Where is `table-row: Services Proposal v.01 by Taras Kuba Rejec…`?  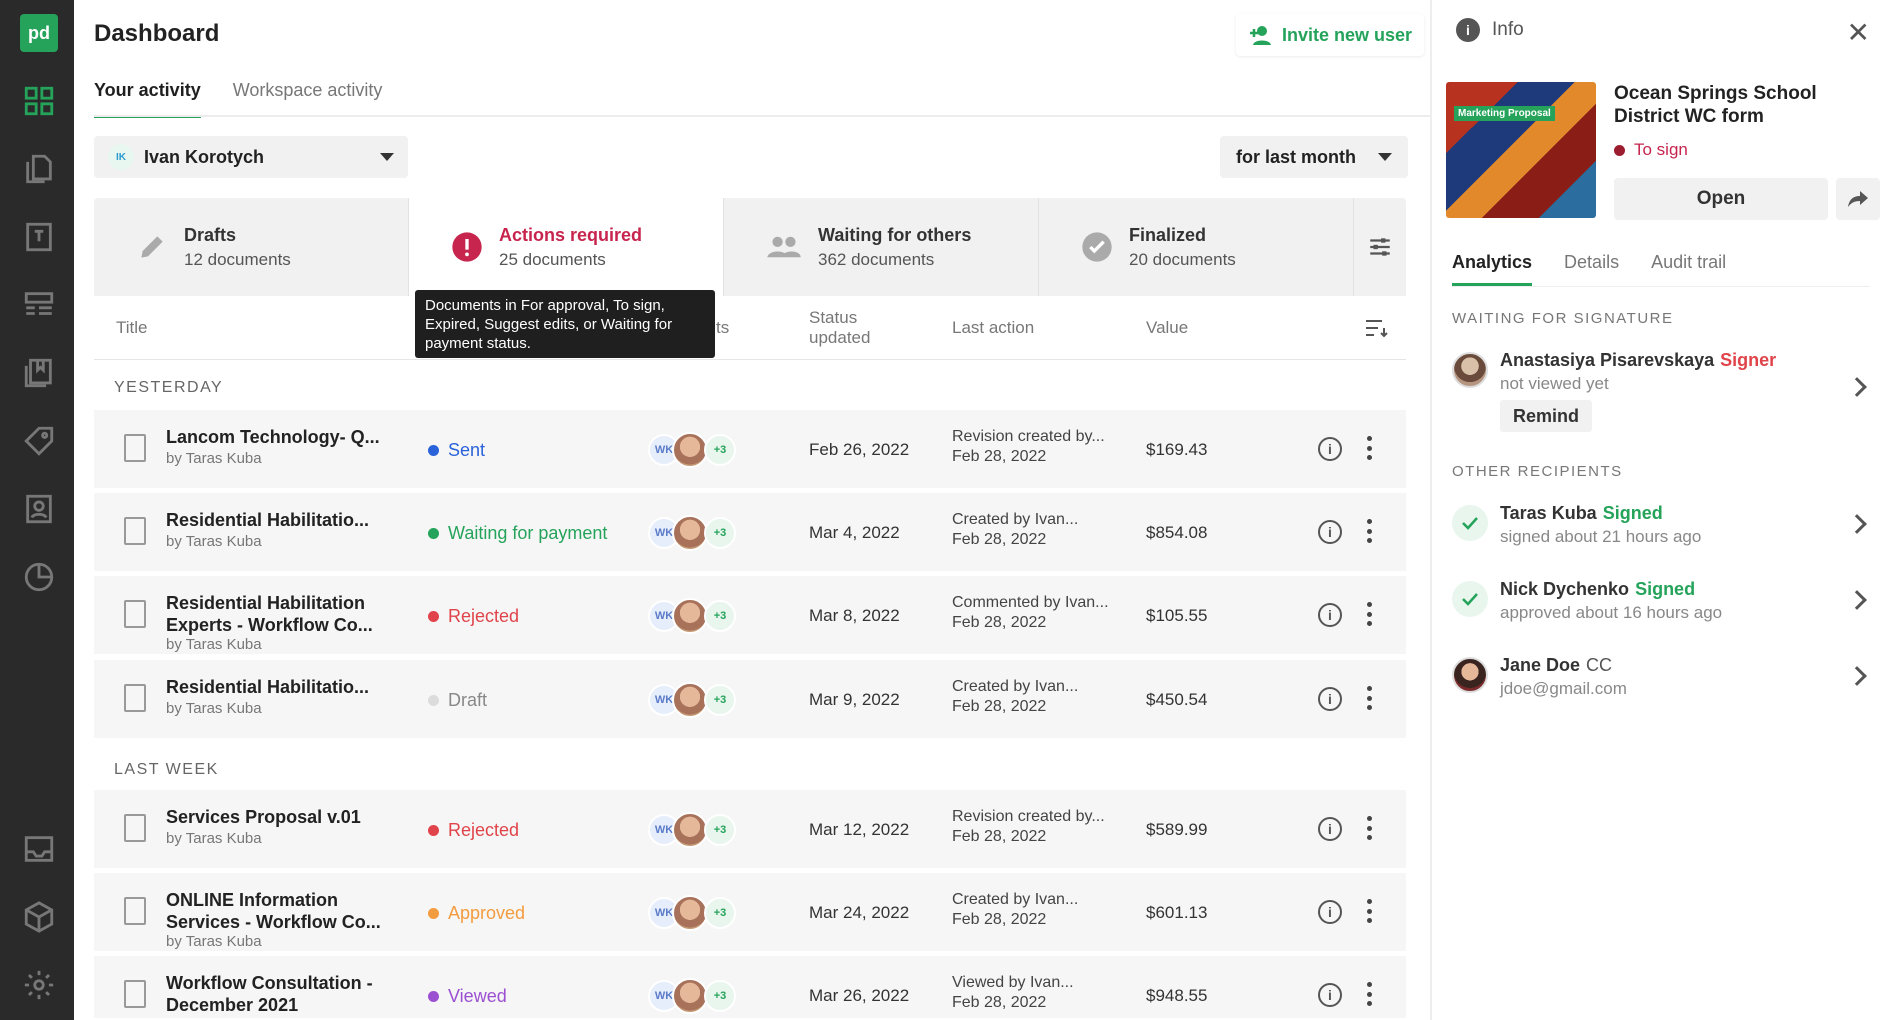
table-row: Services Proposal v.01 by Taras Kuba Rejec… is located at coordinates (750, 830).